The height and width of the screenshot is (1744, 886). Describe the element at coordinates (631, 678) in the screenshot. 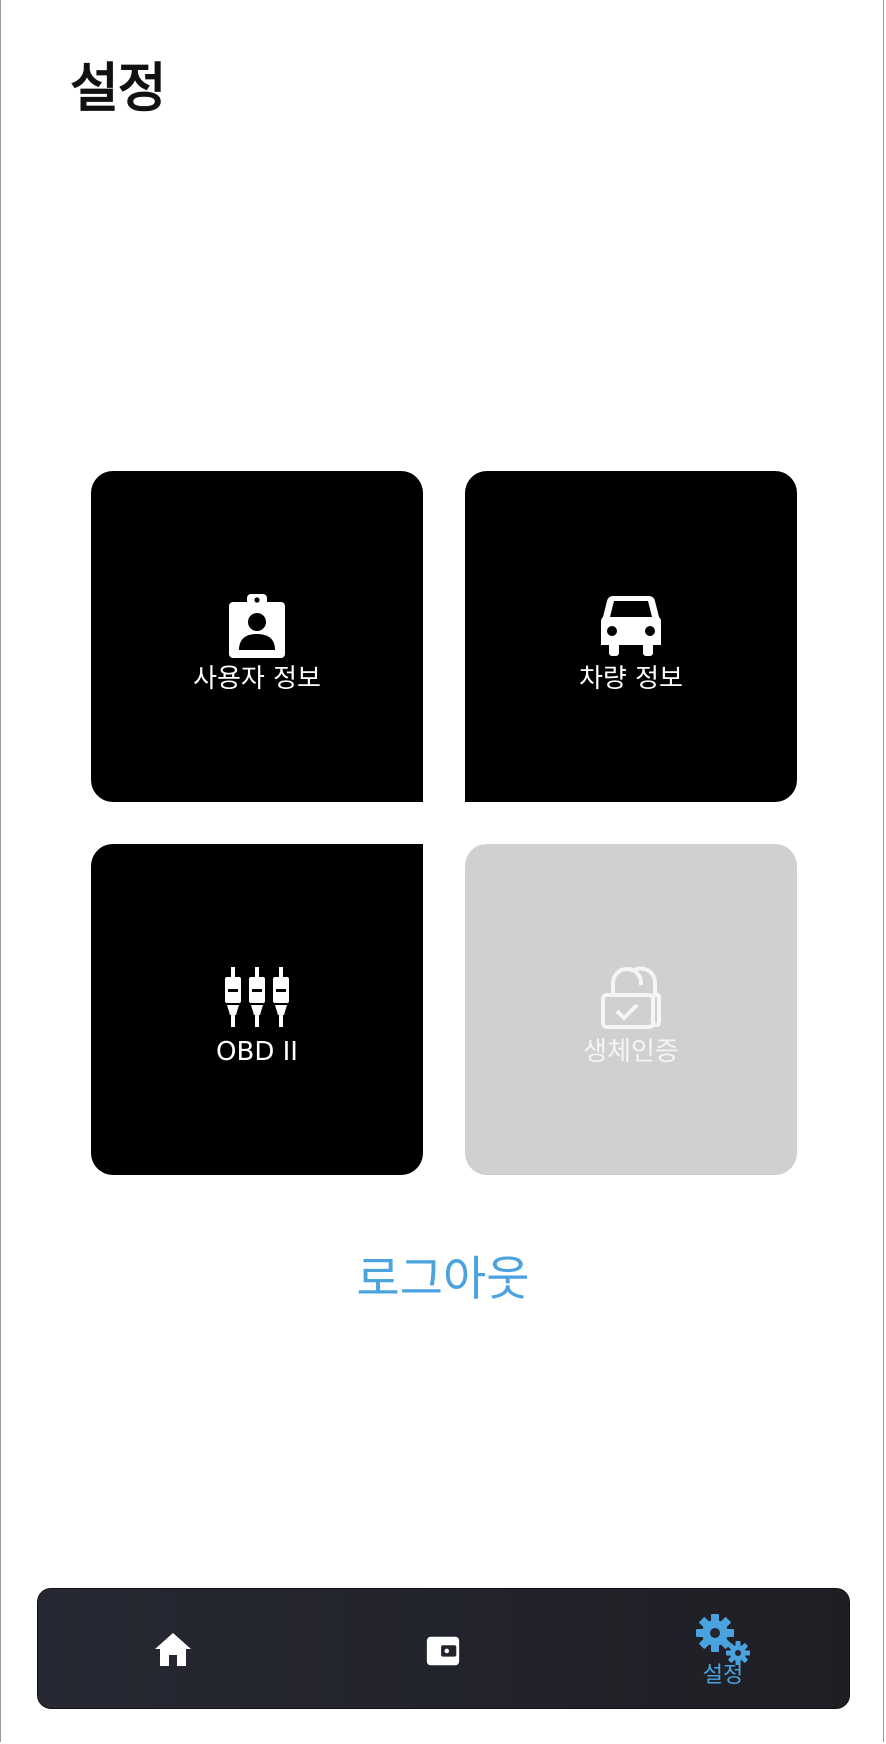

I see `vehicle-info-label: 차량 정보` at that location.